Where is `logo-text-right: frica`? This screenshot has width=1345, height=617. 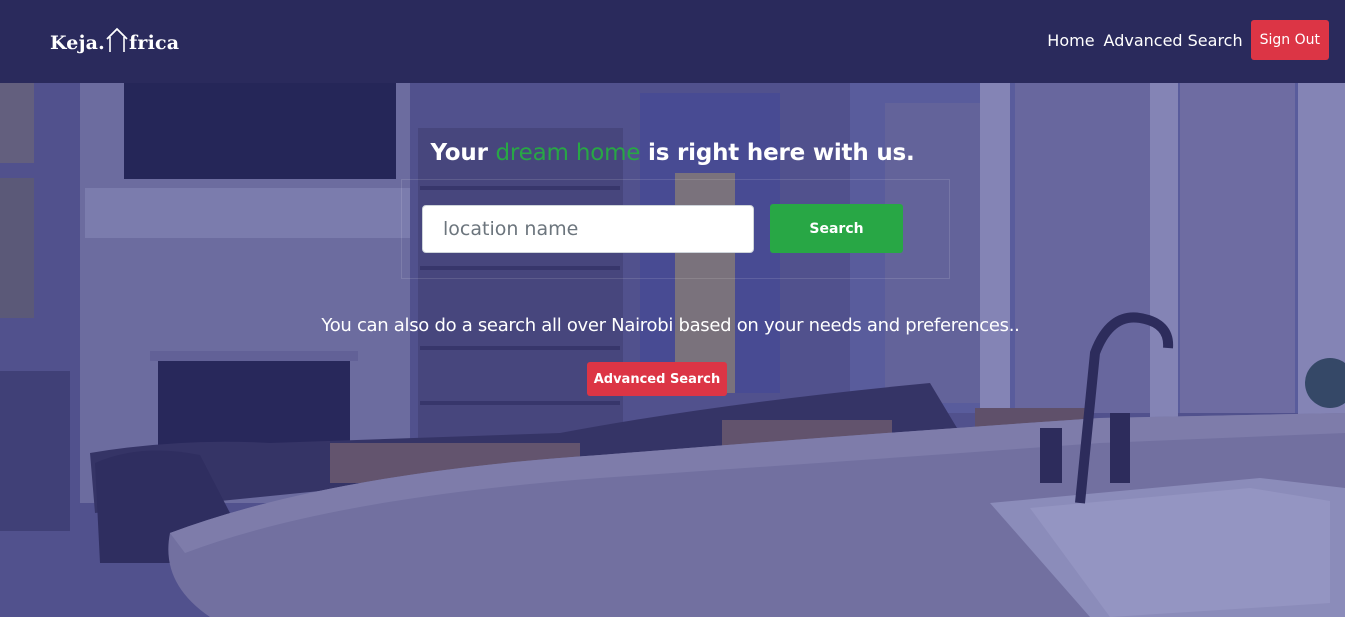 logo-text-right: frica is located at coordinates (154, 43).